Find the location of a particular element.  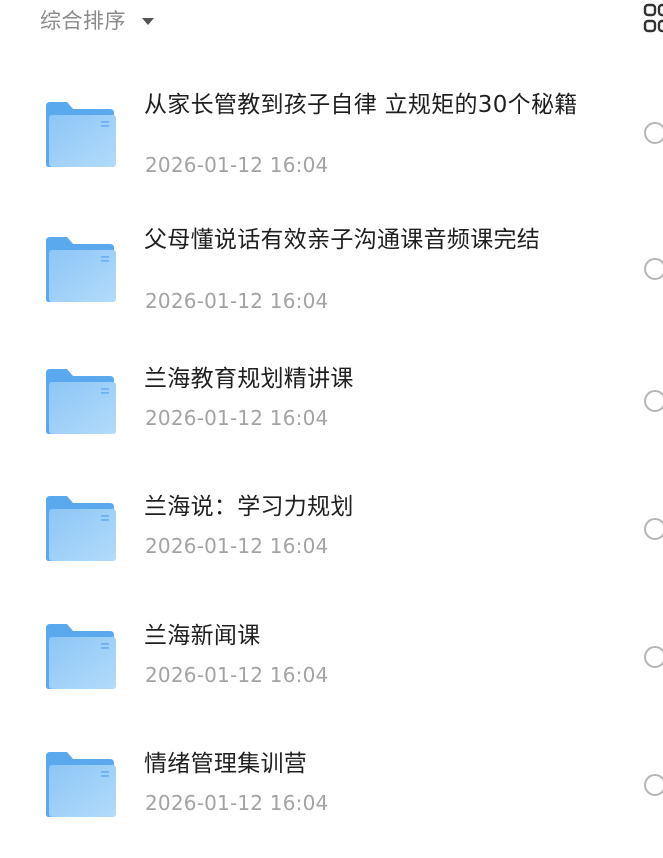

file-name: 情绪管理集训营 is located at coordinates (226, 764).